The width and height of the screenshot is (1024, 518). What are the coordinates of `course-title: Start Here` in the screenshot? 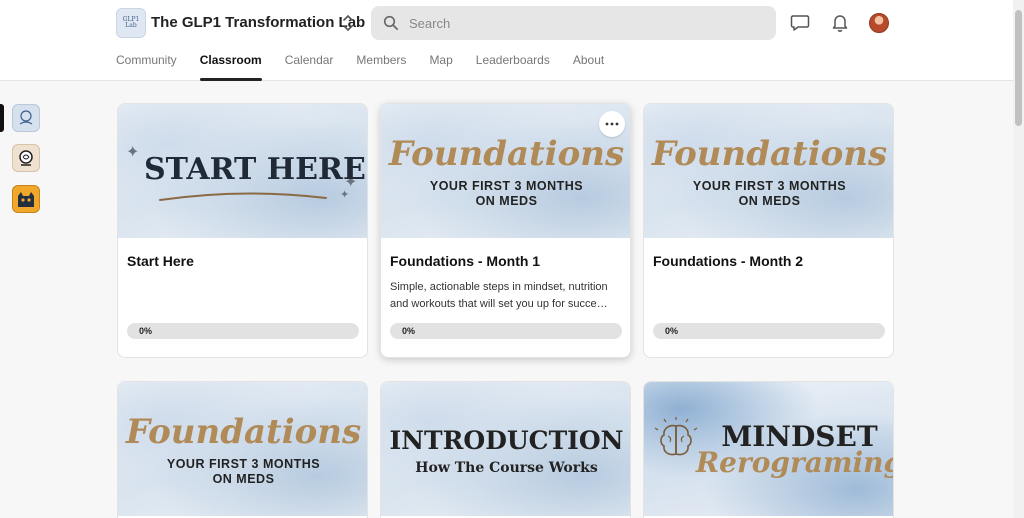 It's located at (160, 261).